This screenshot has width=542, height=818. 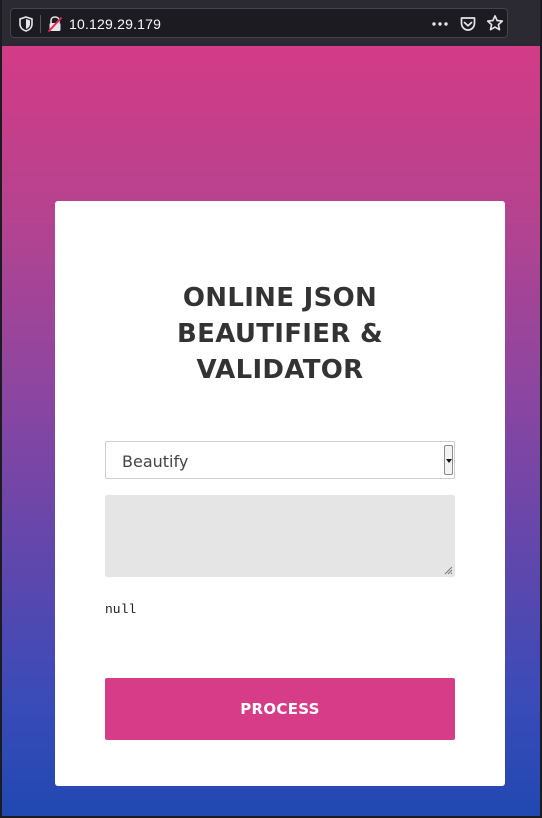 I want to click on insecure-lock-icon, so click(x=55, y=24).